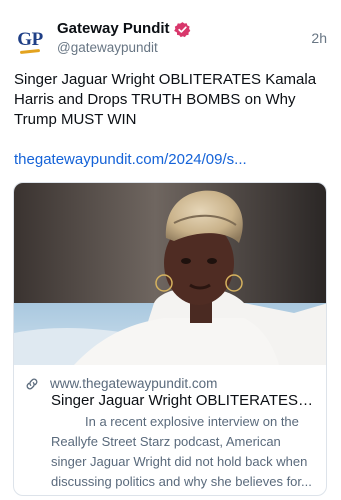 The image size is (341, 500). Describe the element at coordinates (181, 29) in the screenshot. I see `verified-badge-icon` at that location.